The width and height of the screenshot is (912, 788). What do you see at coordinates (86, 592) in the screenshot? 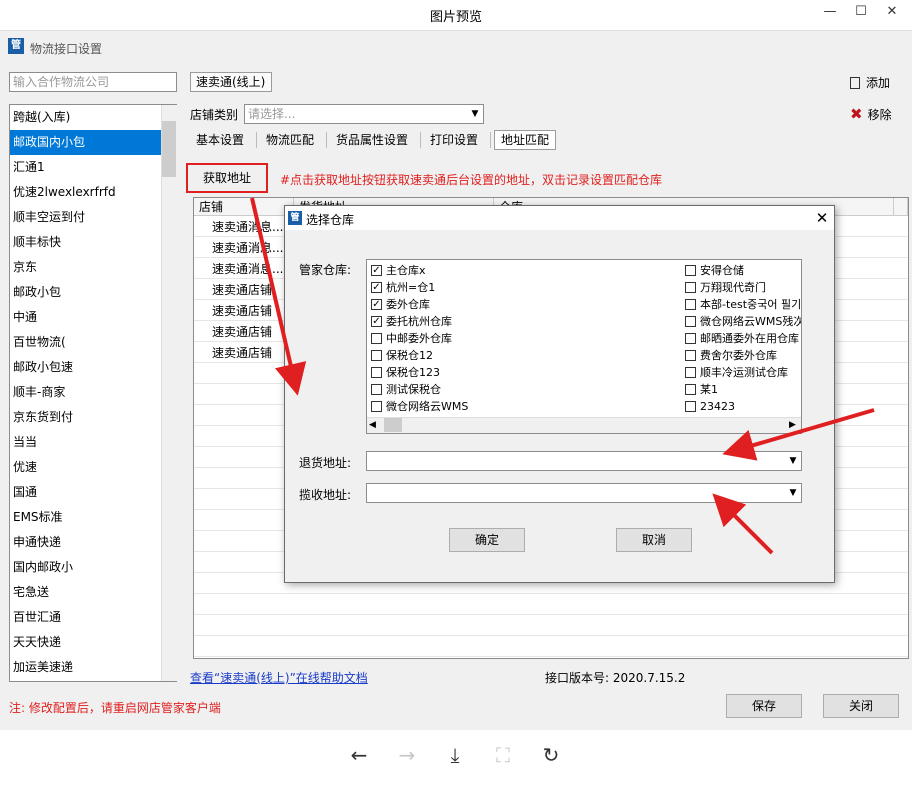
I see `company-list-item: 宅急送` at bounding box center [86, 592].